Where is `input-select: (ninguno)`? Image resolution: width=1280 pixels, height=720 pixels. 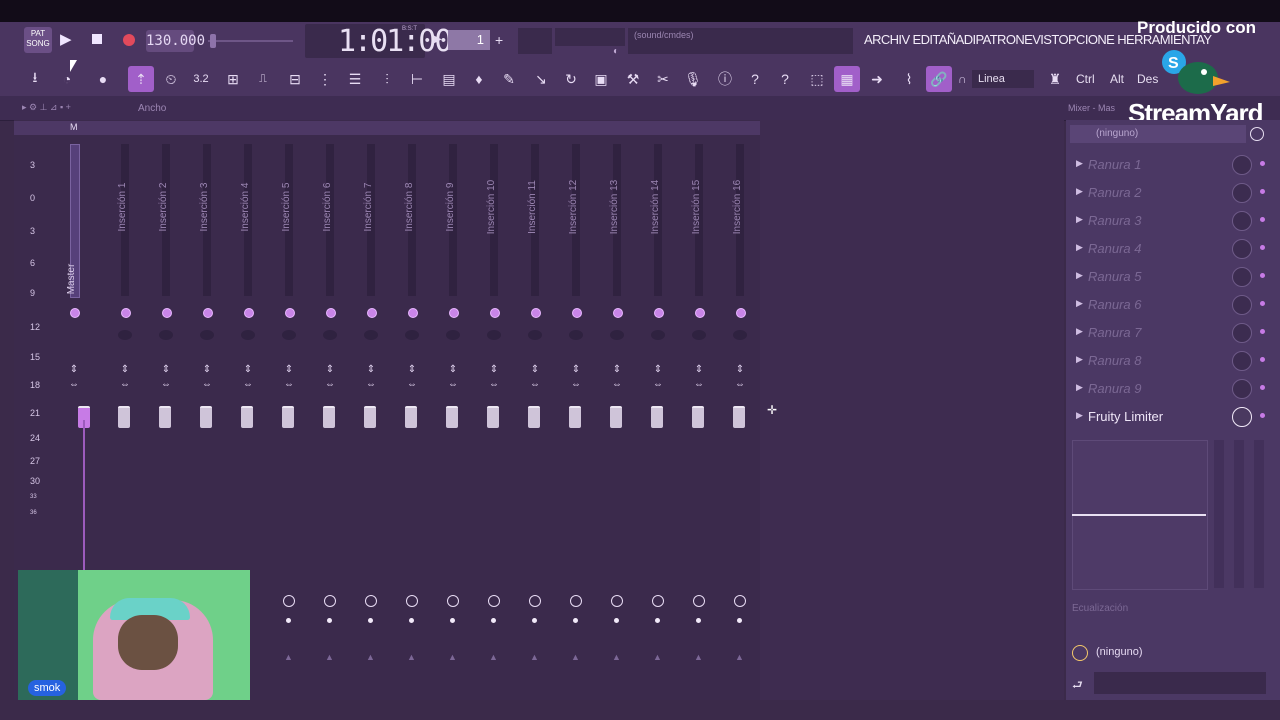
input-select: (ninguno) is located at coordinates (1158, 134).